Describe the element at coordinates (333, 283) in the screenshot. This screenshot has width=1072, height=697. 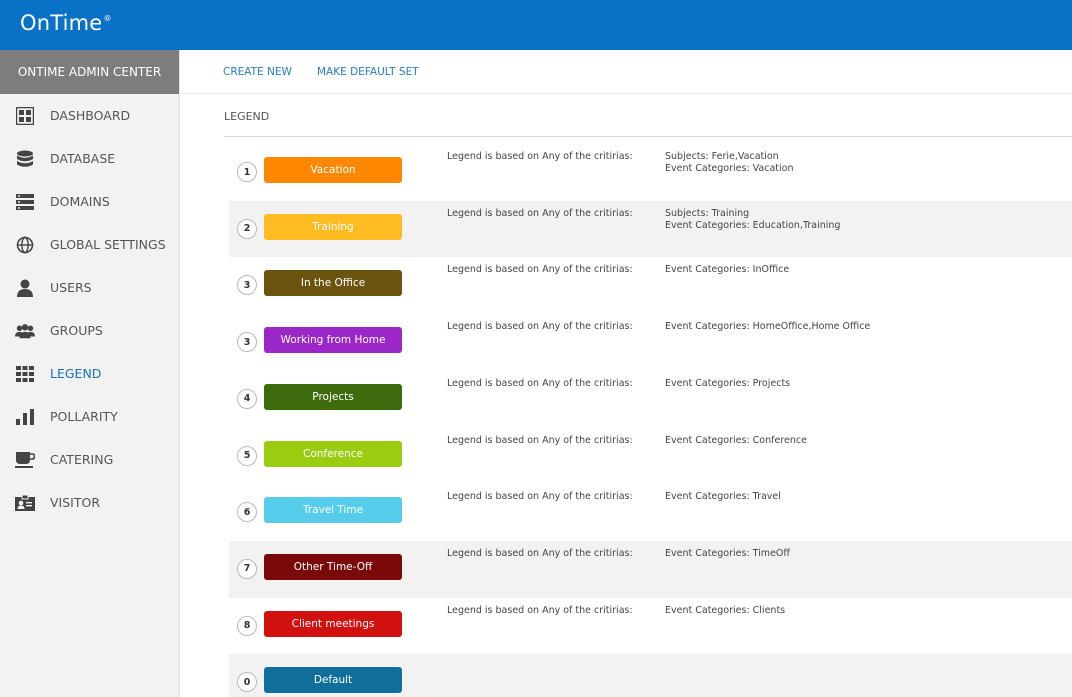
I see `legend-badge: In the Office` at that location.